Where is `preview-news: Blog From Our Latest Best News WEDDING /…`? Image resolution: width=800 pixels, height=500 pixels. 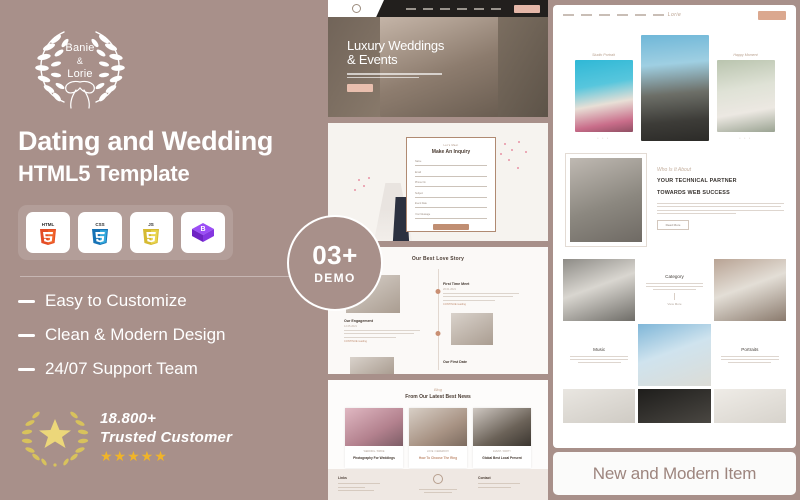
preview-news: Blog From Our Latest Best News WEDDING /… is located at coordinates (438, 440).